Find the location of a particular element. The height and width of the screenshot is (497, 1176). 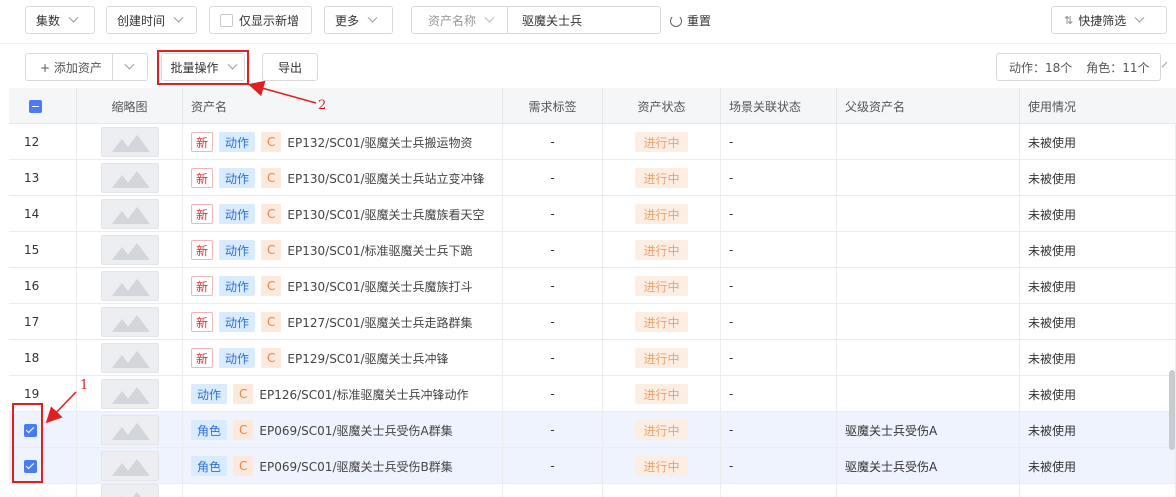

created-time-filter: 创建时间 is located at coordinates (151, 20).